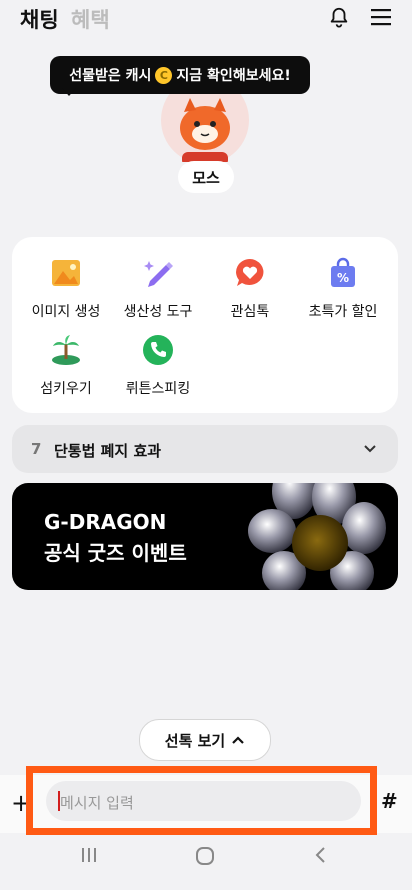  What do you see at coordinates (250, 289) in the screenshot?
I see `feature-interest-talk: 관심톡` at bounding box center [250, 289].